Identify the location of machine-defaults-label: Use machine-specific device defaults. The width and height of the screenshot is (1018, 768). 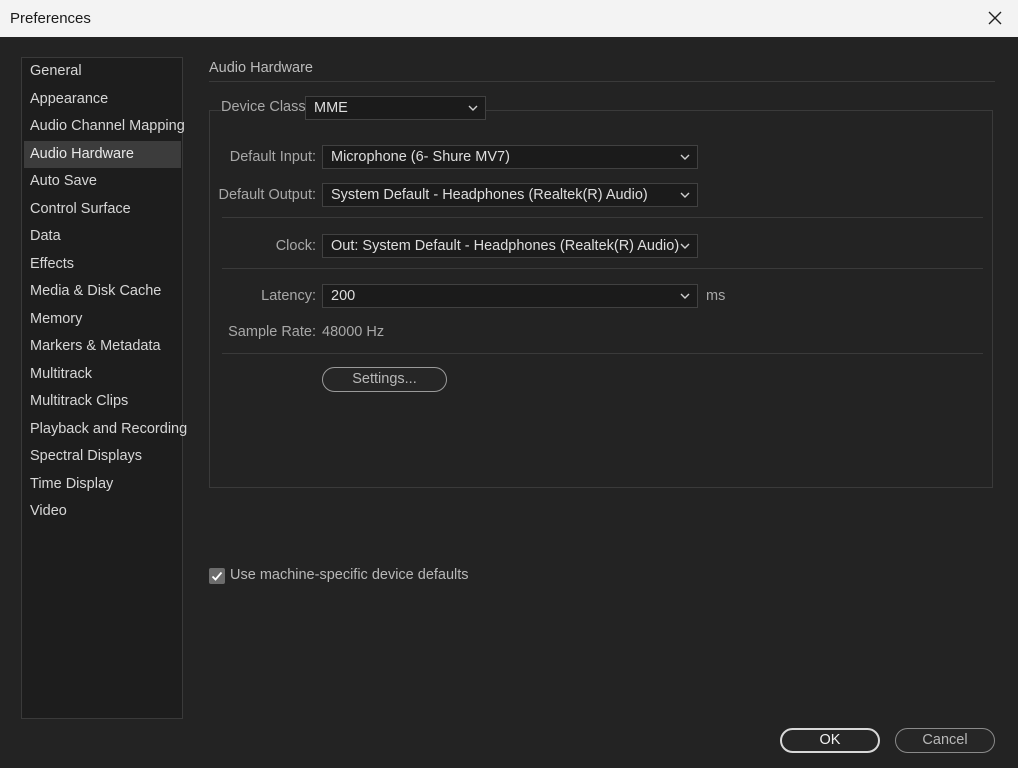
(349, 575).